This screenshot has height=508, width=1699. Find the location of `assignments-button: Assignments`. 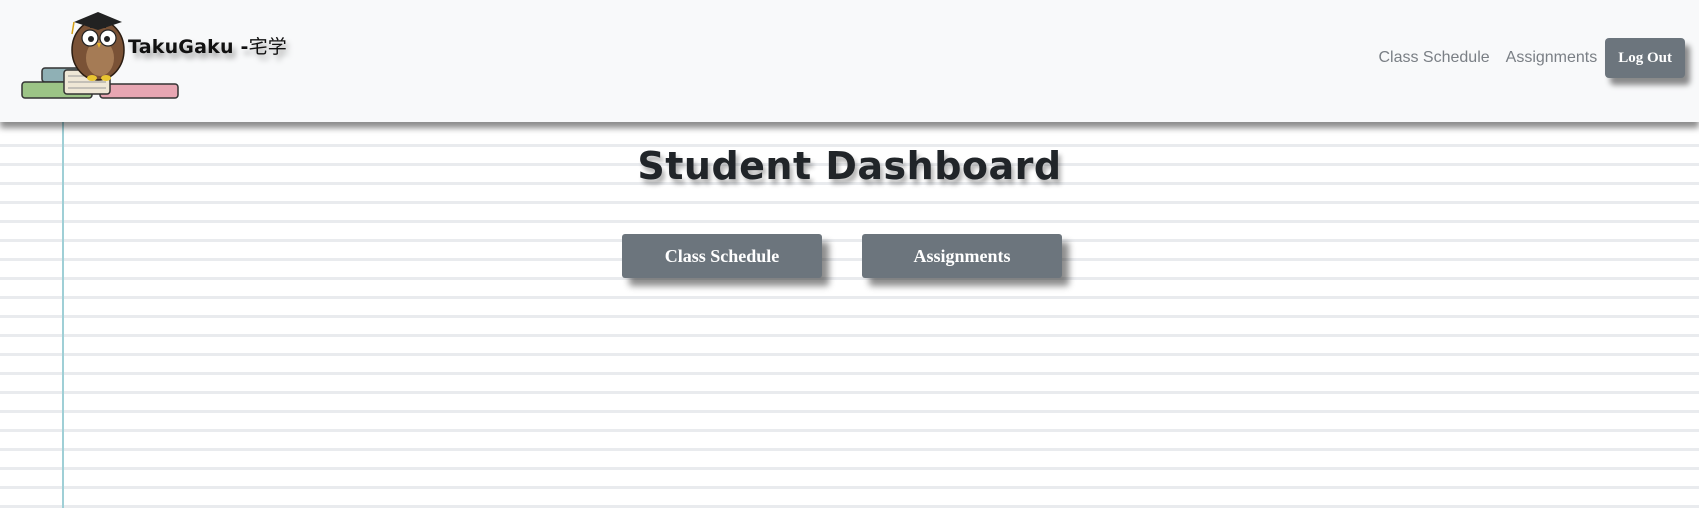

assignments-button: Assignments is located at coordinates (962, 256).